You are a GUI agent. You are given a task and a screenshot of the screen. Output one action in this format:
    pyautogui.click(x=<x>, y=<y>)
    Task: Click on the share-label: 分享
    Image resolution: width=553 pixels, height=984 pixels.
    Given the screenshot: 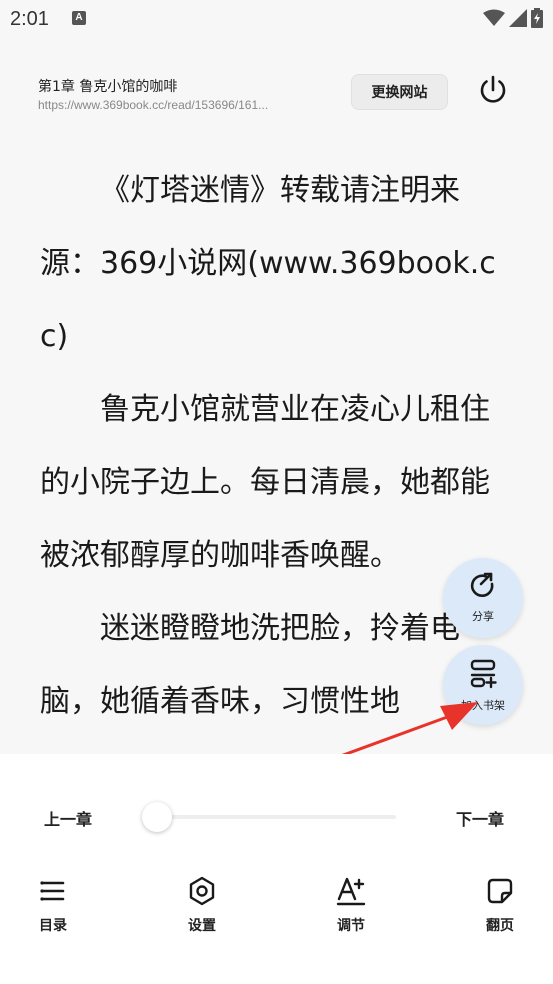 What is the action you would take?
    pyautogui.click(x=483, y=616)
    